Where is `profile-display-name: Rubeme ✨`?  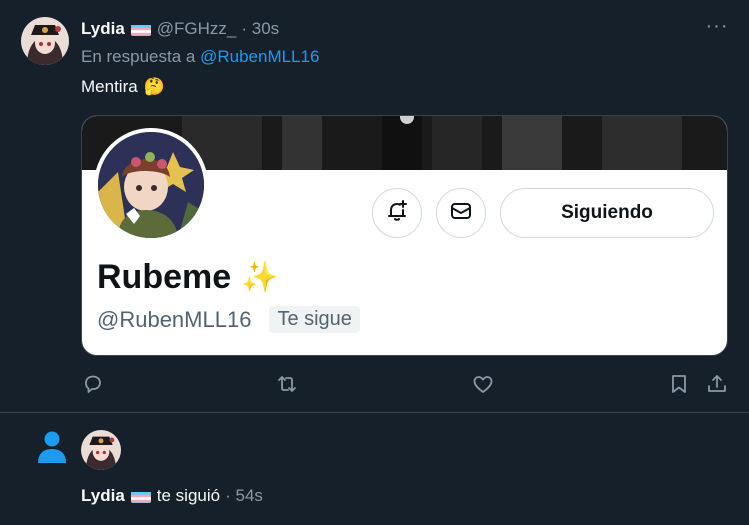
profile-display-name: Rubeme ✨ is located at coordinates (188, 277).